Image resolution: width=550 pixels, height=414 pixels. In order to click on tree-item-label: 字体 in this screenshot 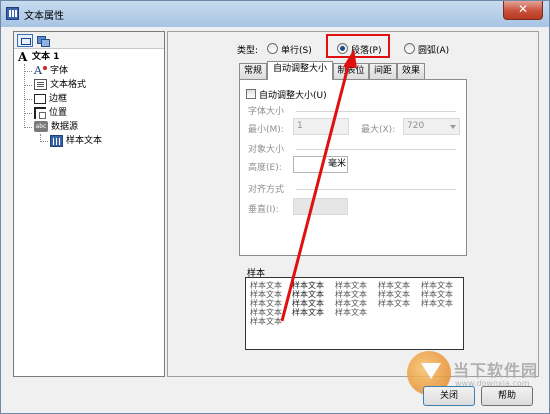, I will do `click(59, 71)`.